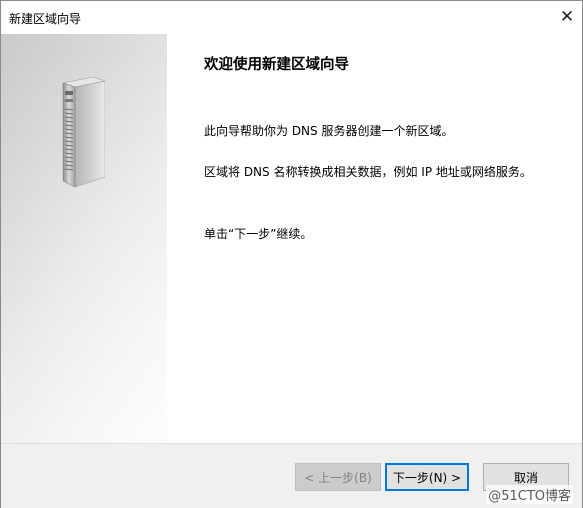  Describe the element at coordinates (329, 131) in the screenshot. I see `intro-text: 此向导帮助你为 DNS 服务器创建一个新区域。` at that location.